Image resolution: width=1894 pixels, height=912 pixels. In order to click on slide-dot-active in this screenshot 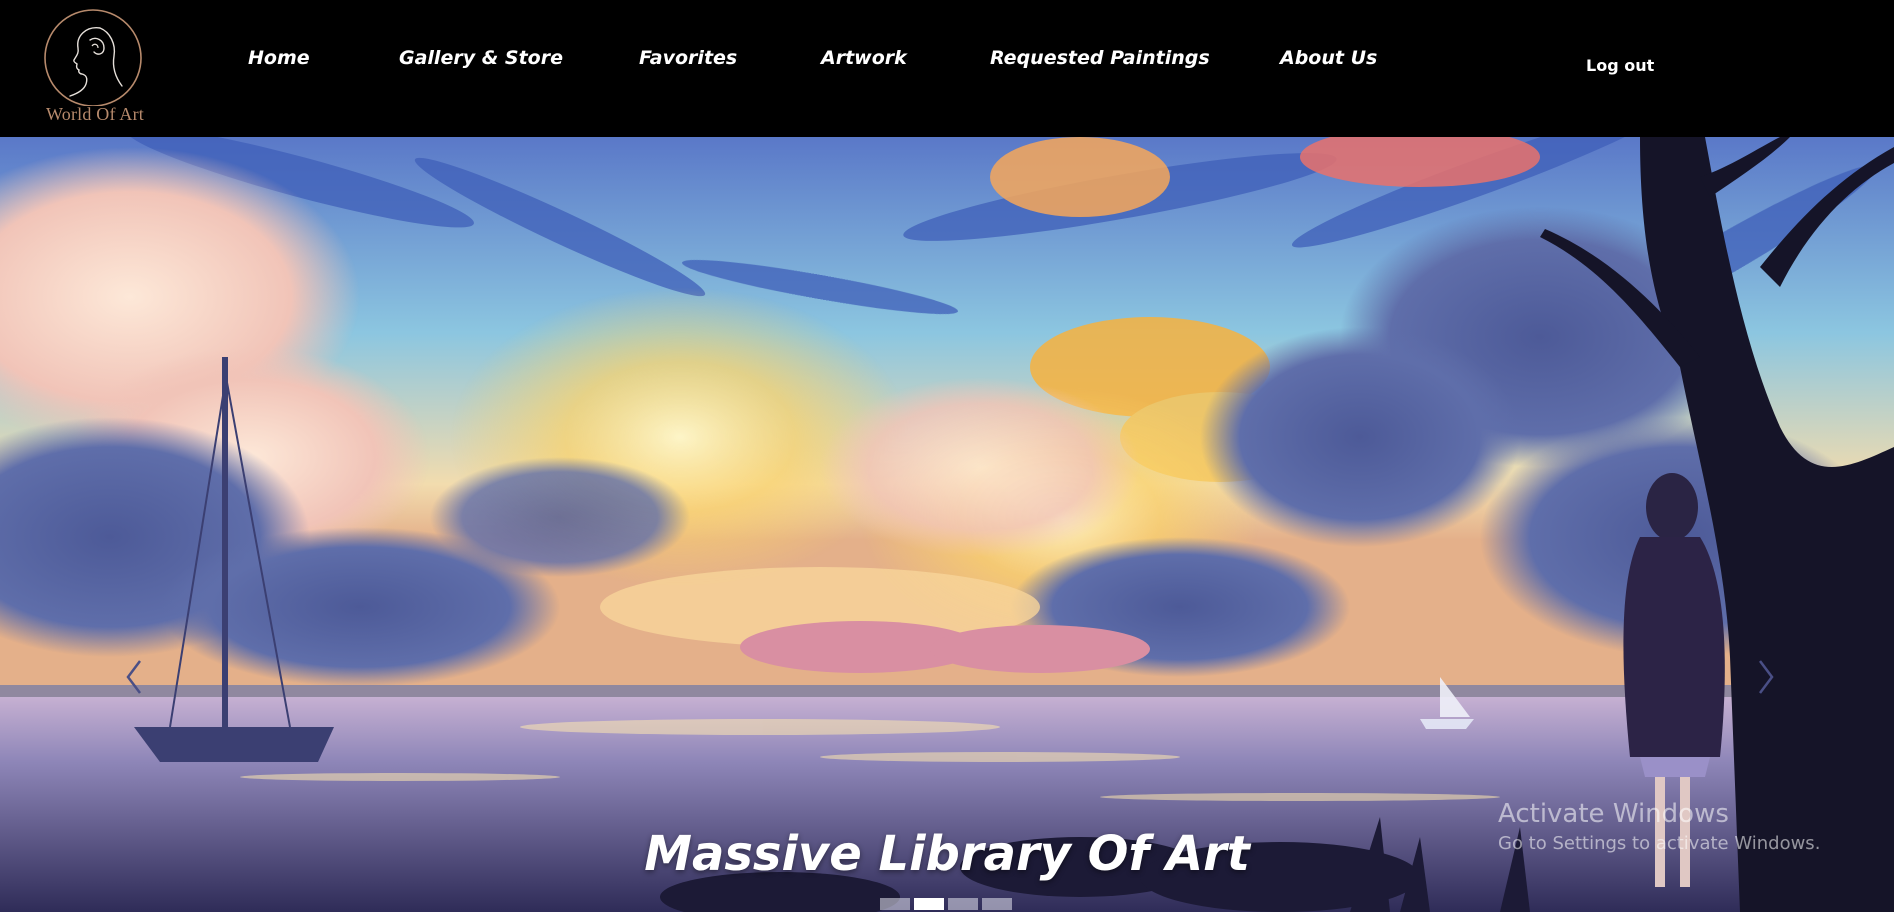, I will do `click(929, 904)`.